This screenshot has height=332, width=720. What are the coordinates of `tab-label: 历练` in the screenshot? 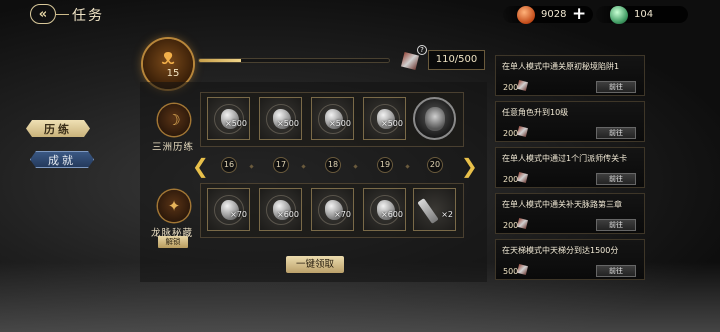 It's located at (58, 129).